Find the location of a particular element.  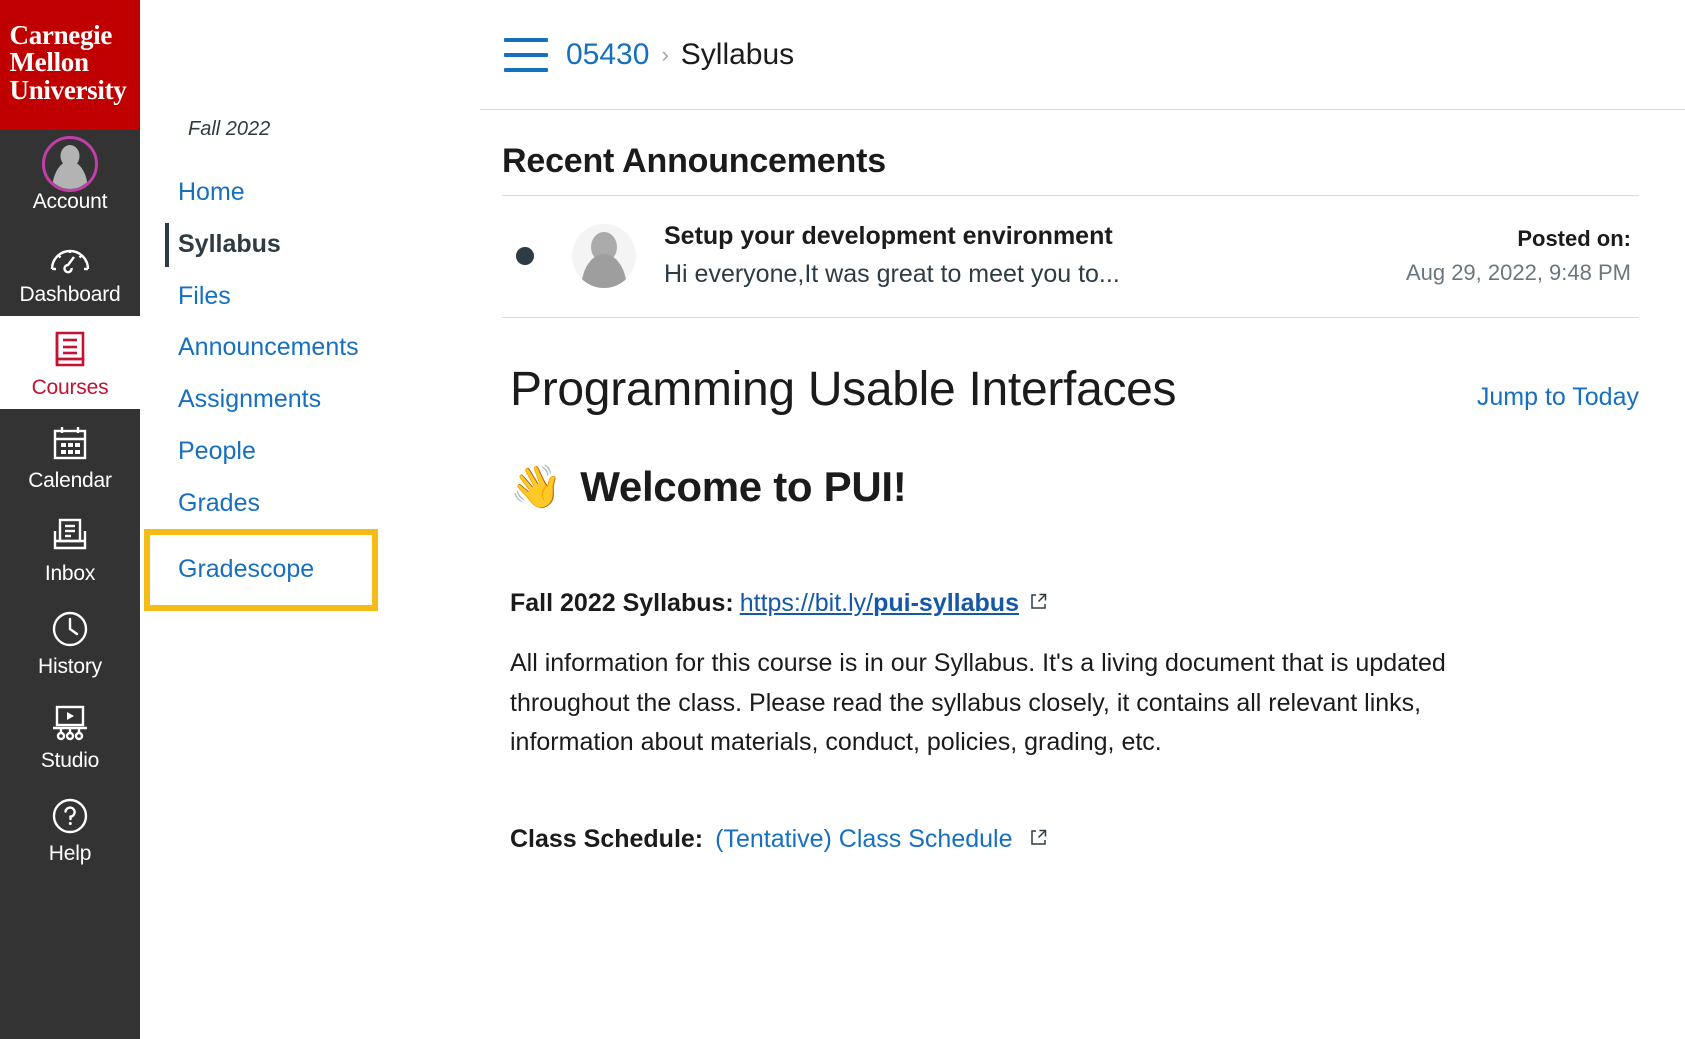

question-mark-icon is located at coordinates (70, 816).